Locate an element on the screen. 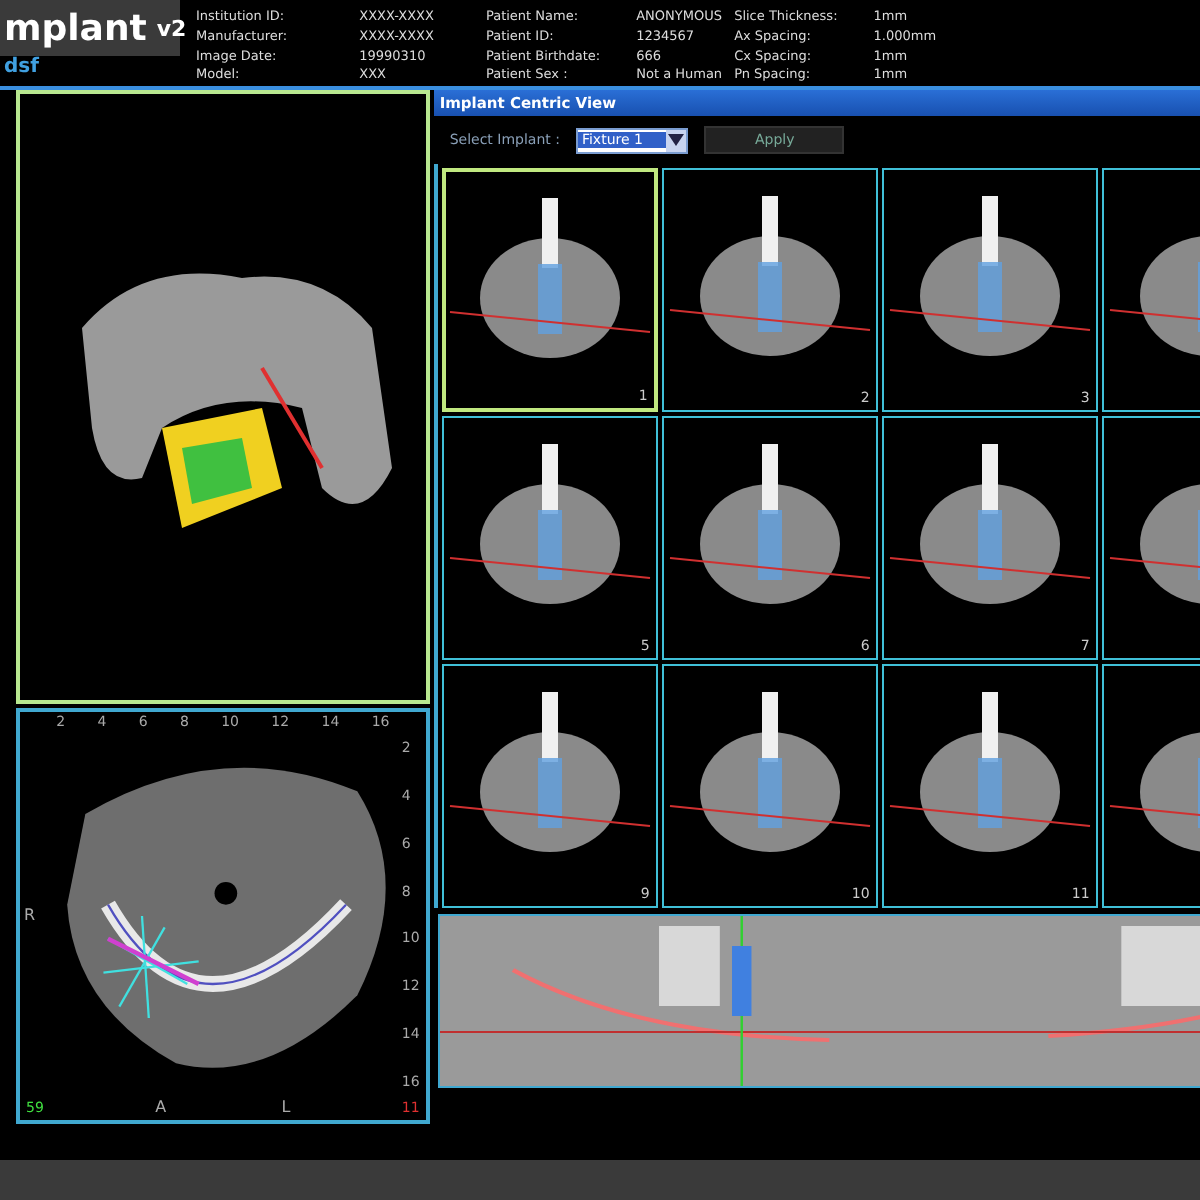 The height and width of the screenshot is (1200, 1200). logo-text: mplant is located at coordinates (75, 28).